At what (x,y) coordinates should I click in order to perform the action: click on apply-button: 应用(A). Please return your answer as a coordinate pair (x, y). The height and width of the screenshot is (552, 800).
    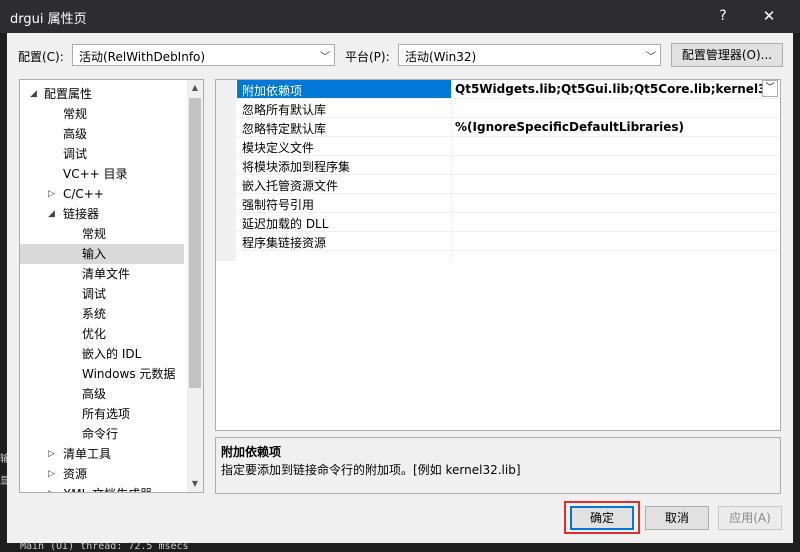
    Looking at the image, I should click on (750, 518).